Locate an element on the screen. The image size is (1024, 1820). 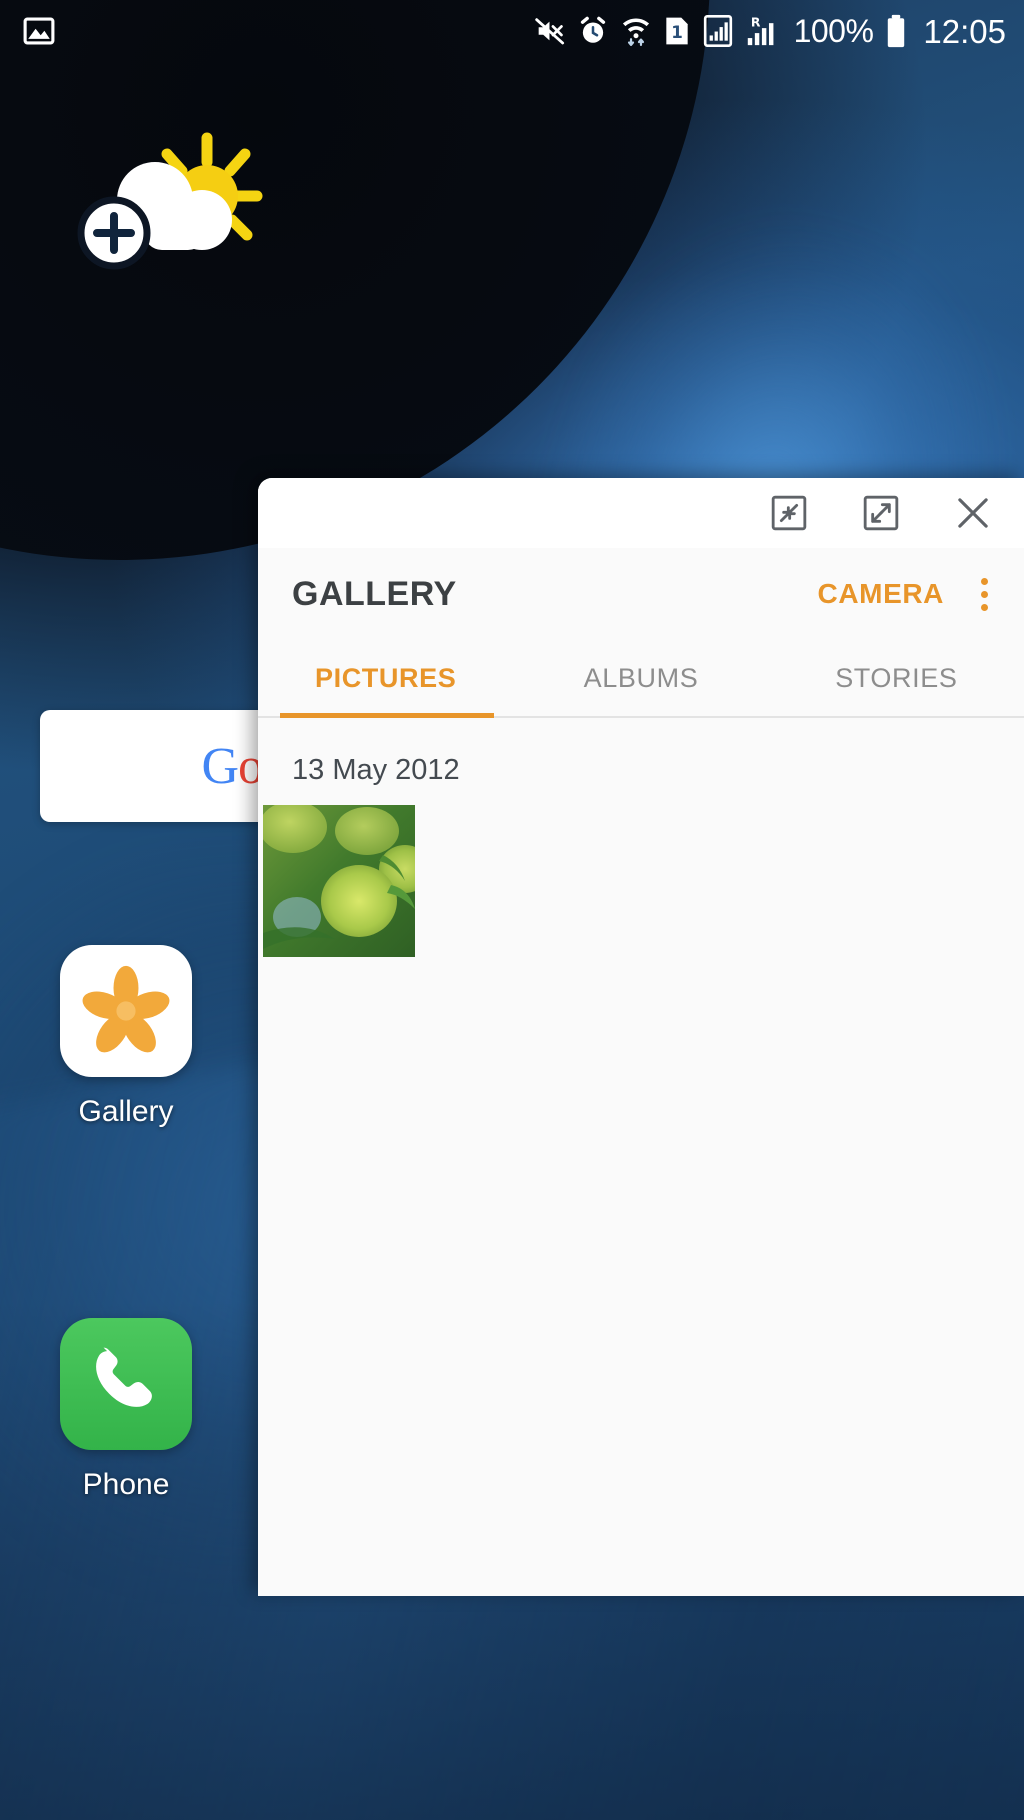
photo-section-date: 13 May 2012 is located at coordinates (376, 770).